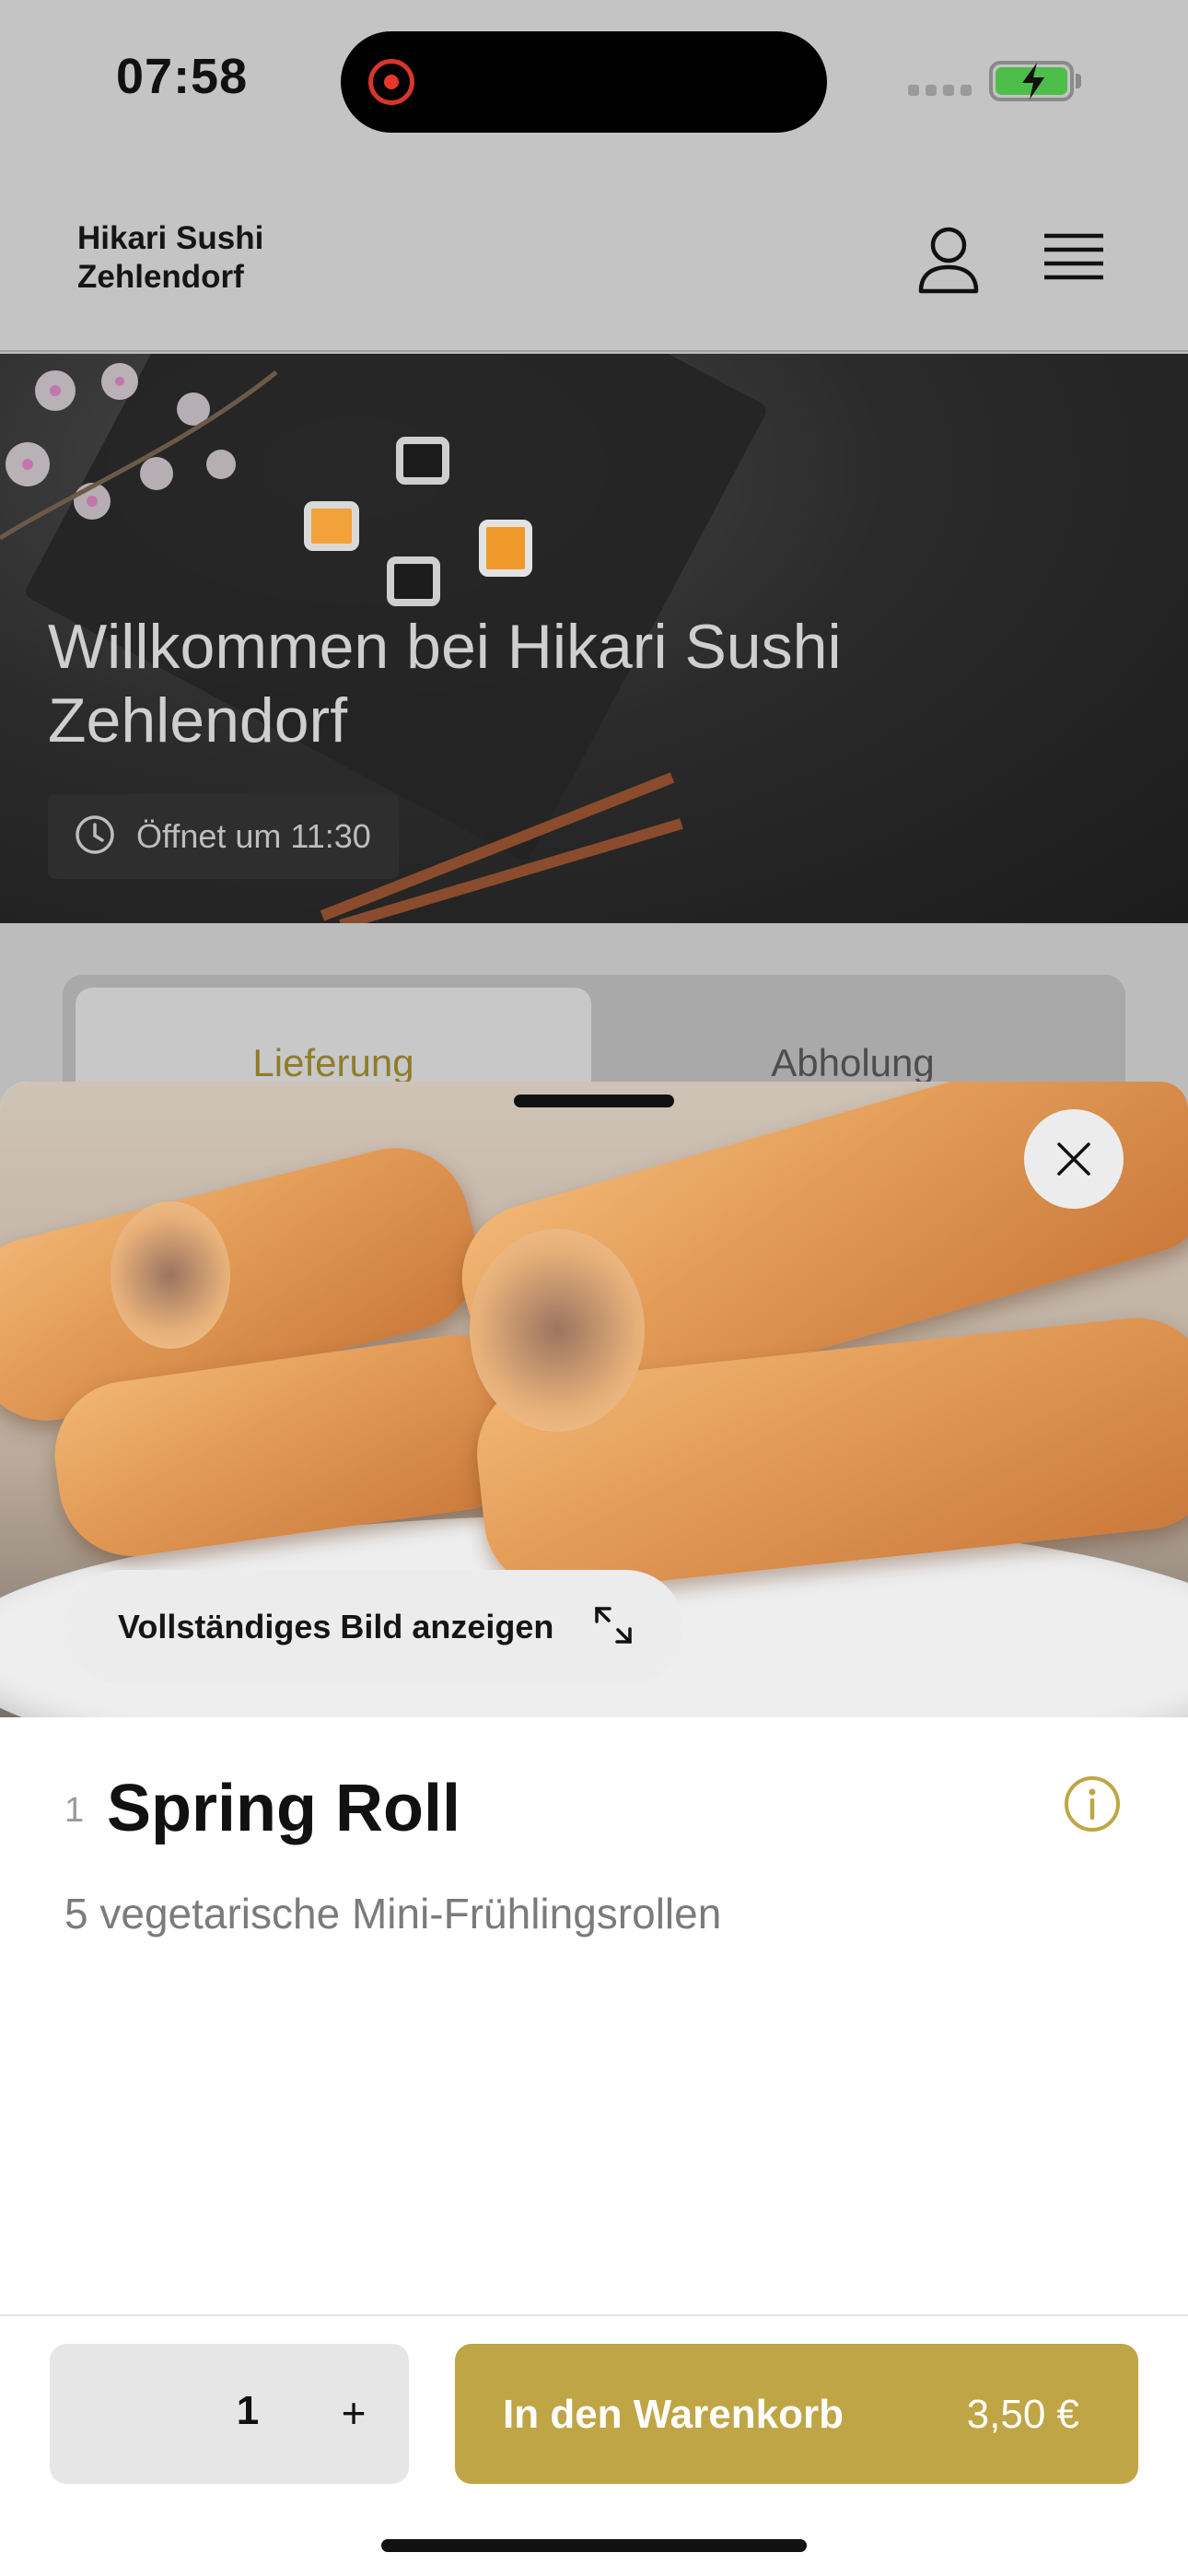 The width and height of the screenshot is (1188, 2576). Describe the element at coordinates (594, 2315) in the screenshot. I see `footer-divider` at that location.